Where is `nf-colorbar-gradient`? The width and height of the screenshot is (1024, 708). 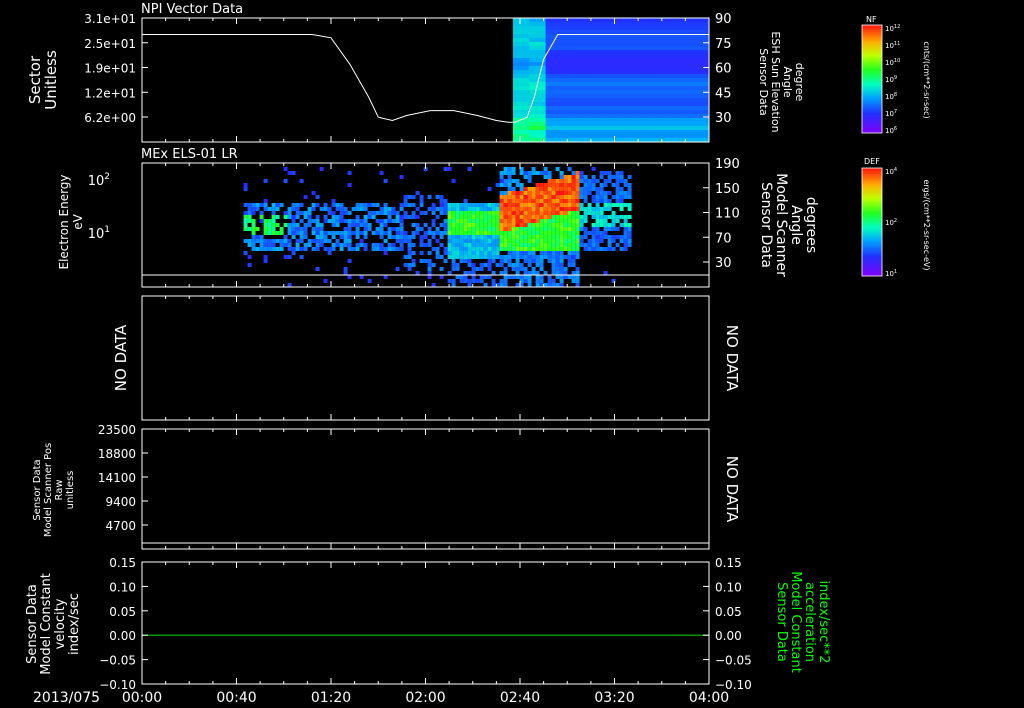 nf-colorbar-gradient is located at coordinates (872, 79).